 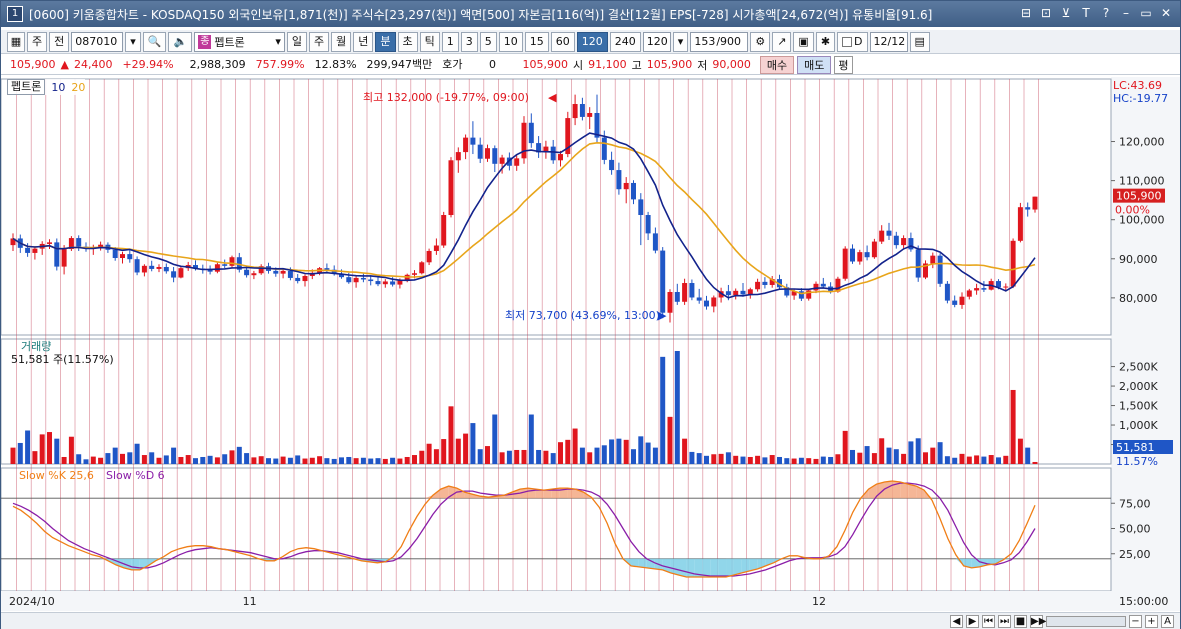 What do you see at coordinates (777, 64) in the screenshot?
I see `buy-button: 매수` at bounding box center [777, 64].